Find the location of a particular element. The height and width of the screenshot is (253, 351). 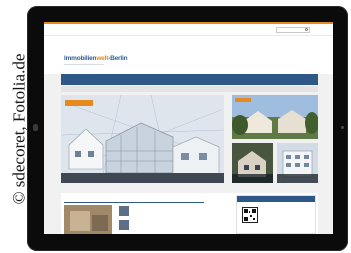

logo-text-1: Immobilien is located at coordinates (80, 58).